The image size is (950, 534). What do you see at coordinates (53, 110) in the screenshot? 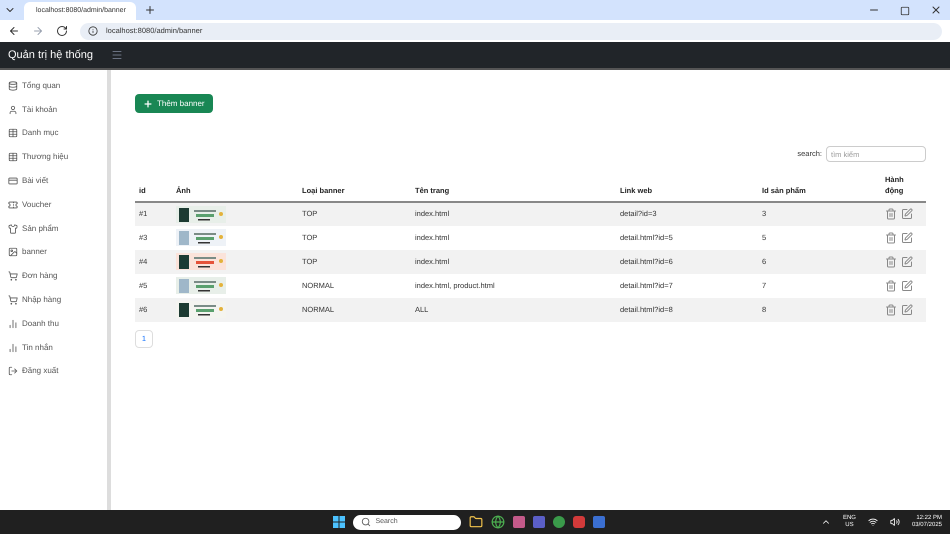
I see `sidebar-item: Tài khoản` at bounding box center [53, 110].